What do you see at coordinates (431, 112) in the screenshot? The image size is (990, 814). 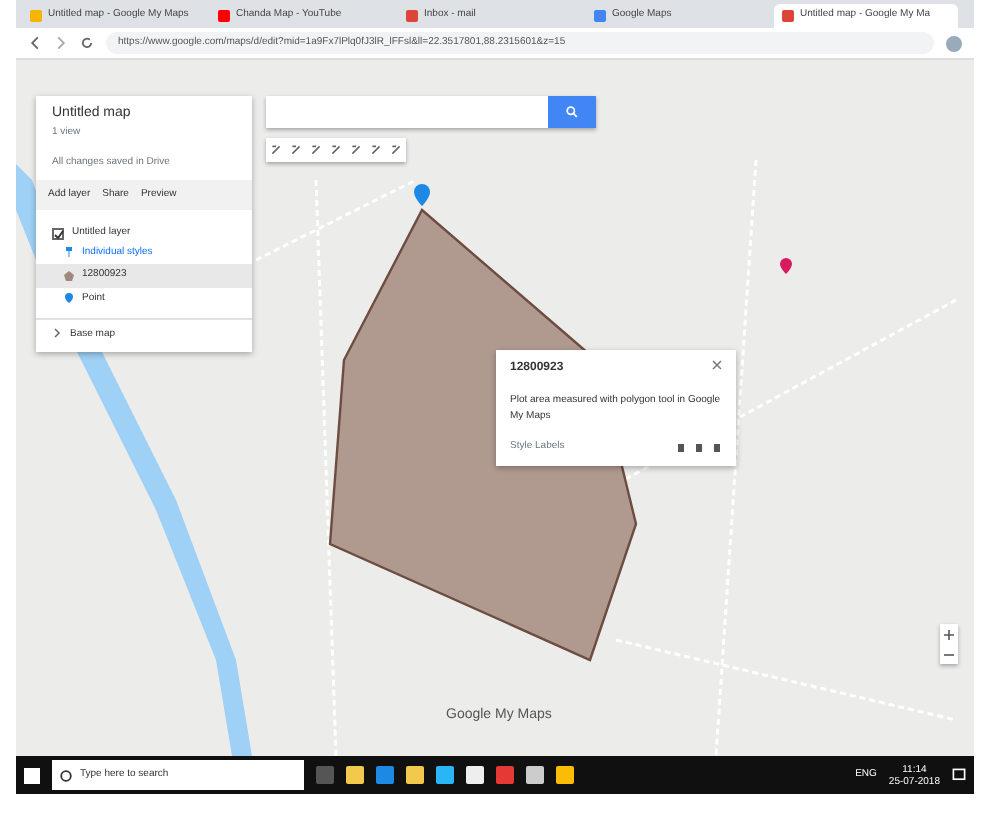 I see `search-field` at bounding box center [431, 112].